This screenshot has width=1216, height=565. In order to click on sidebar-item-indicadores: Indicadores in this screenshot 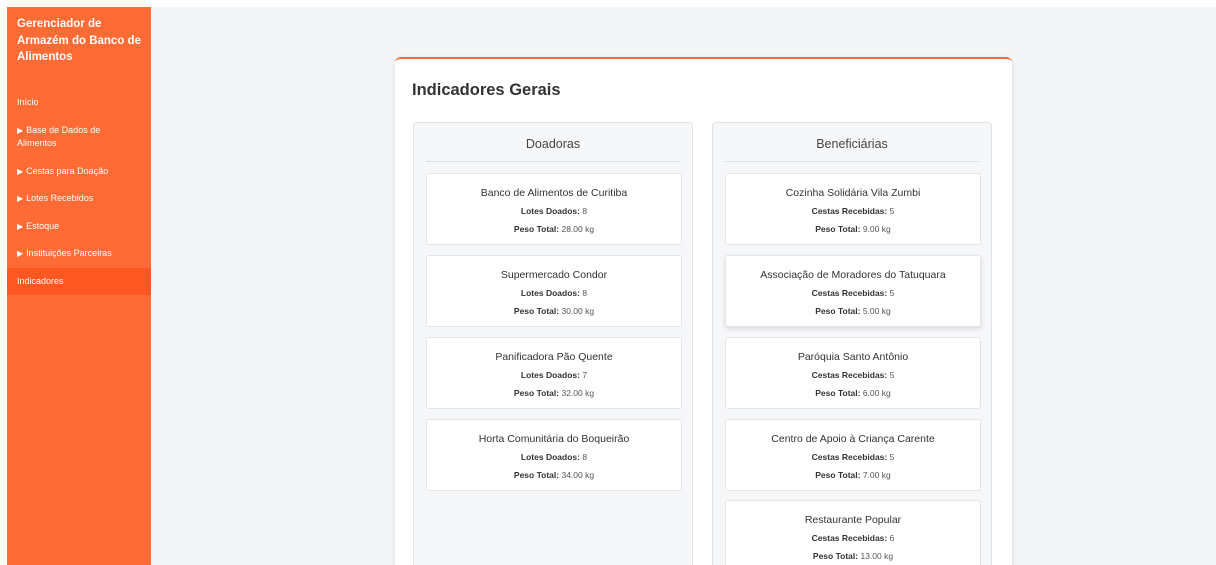, I will do `click(79, 281)`.